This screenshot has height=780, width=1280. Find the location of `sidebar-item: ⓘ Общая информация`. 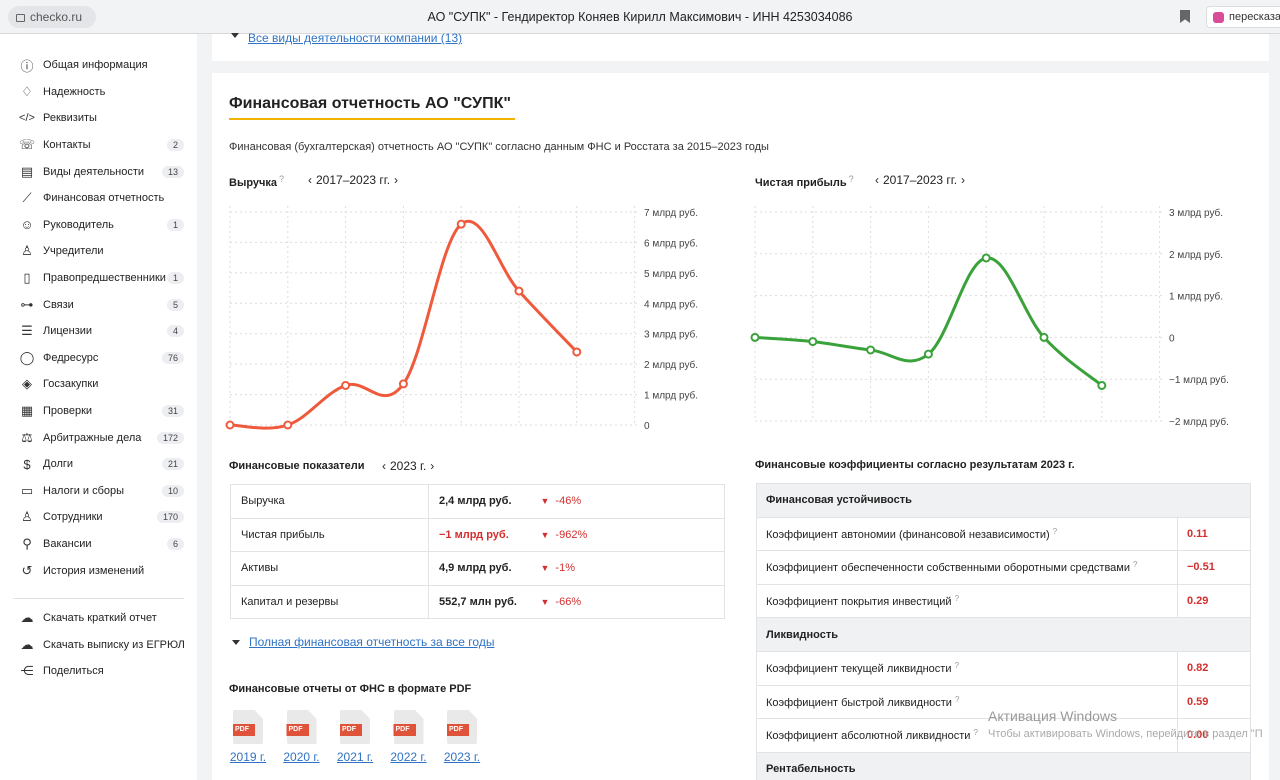

sidebar-item: ⓘ Общая информация is located at coordinates (98, 65).